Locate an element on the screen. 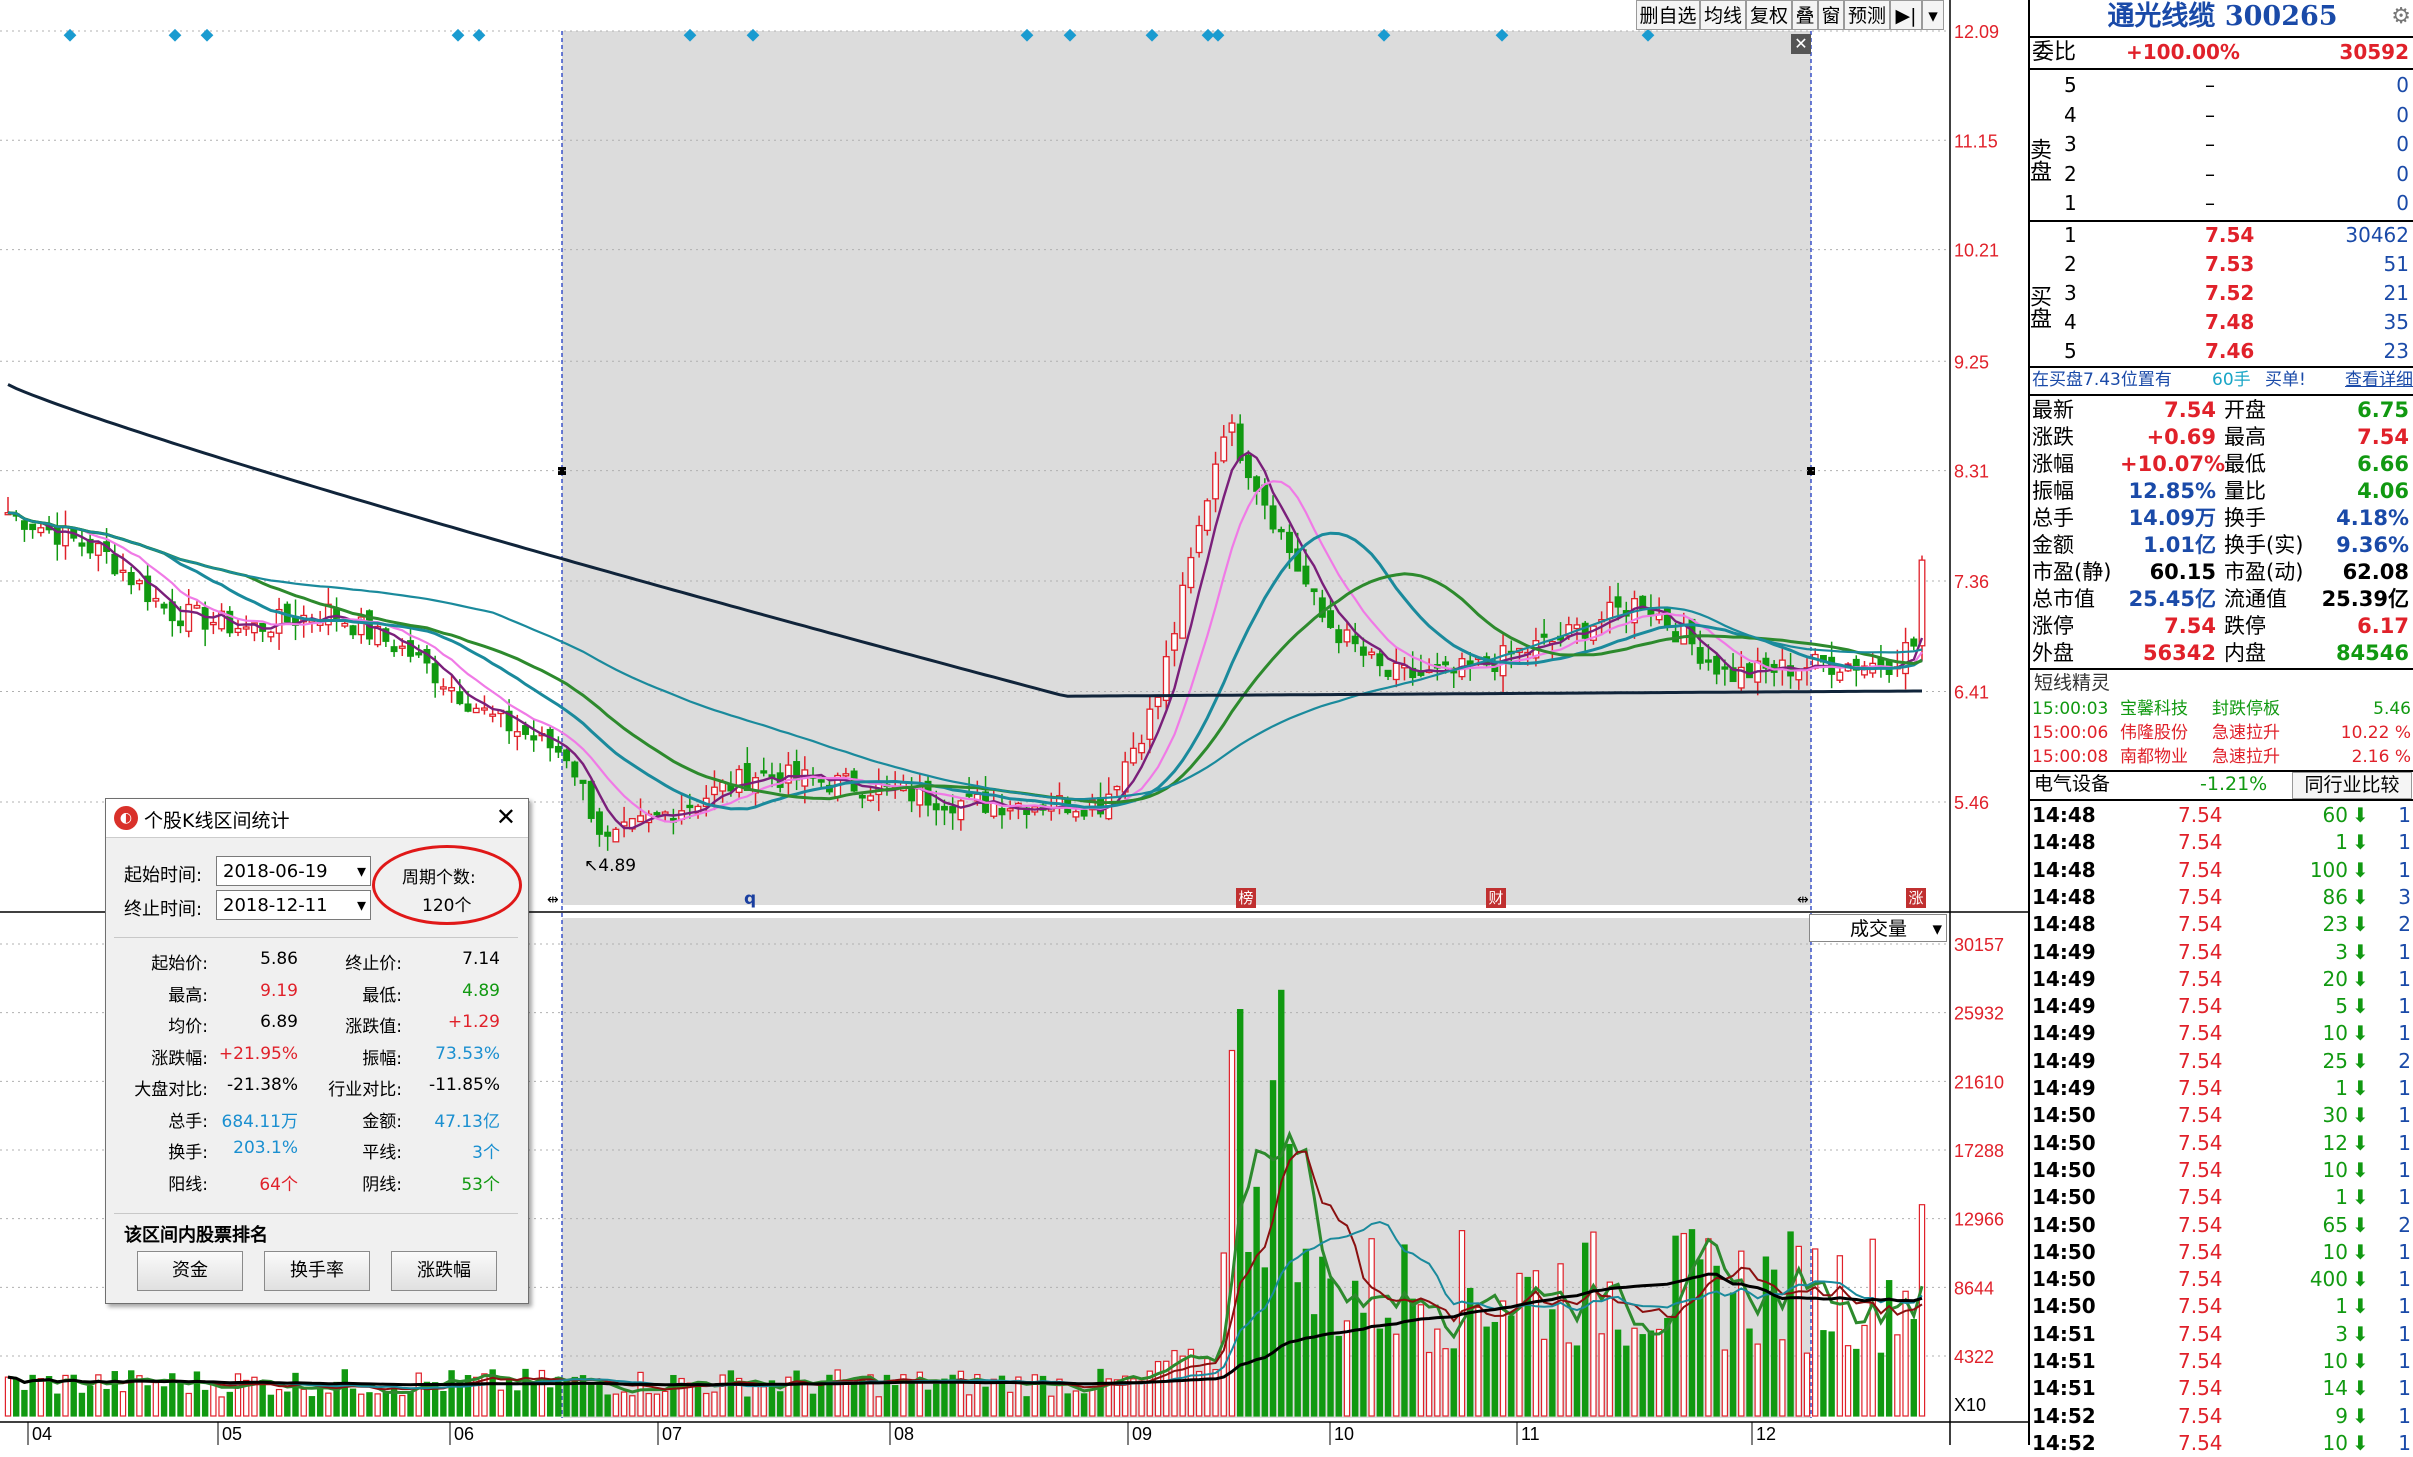  weibi-label: 委比 is located at coordinates (2054, 52).